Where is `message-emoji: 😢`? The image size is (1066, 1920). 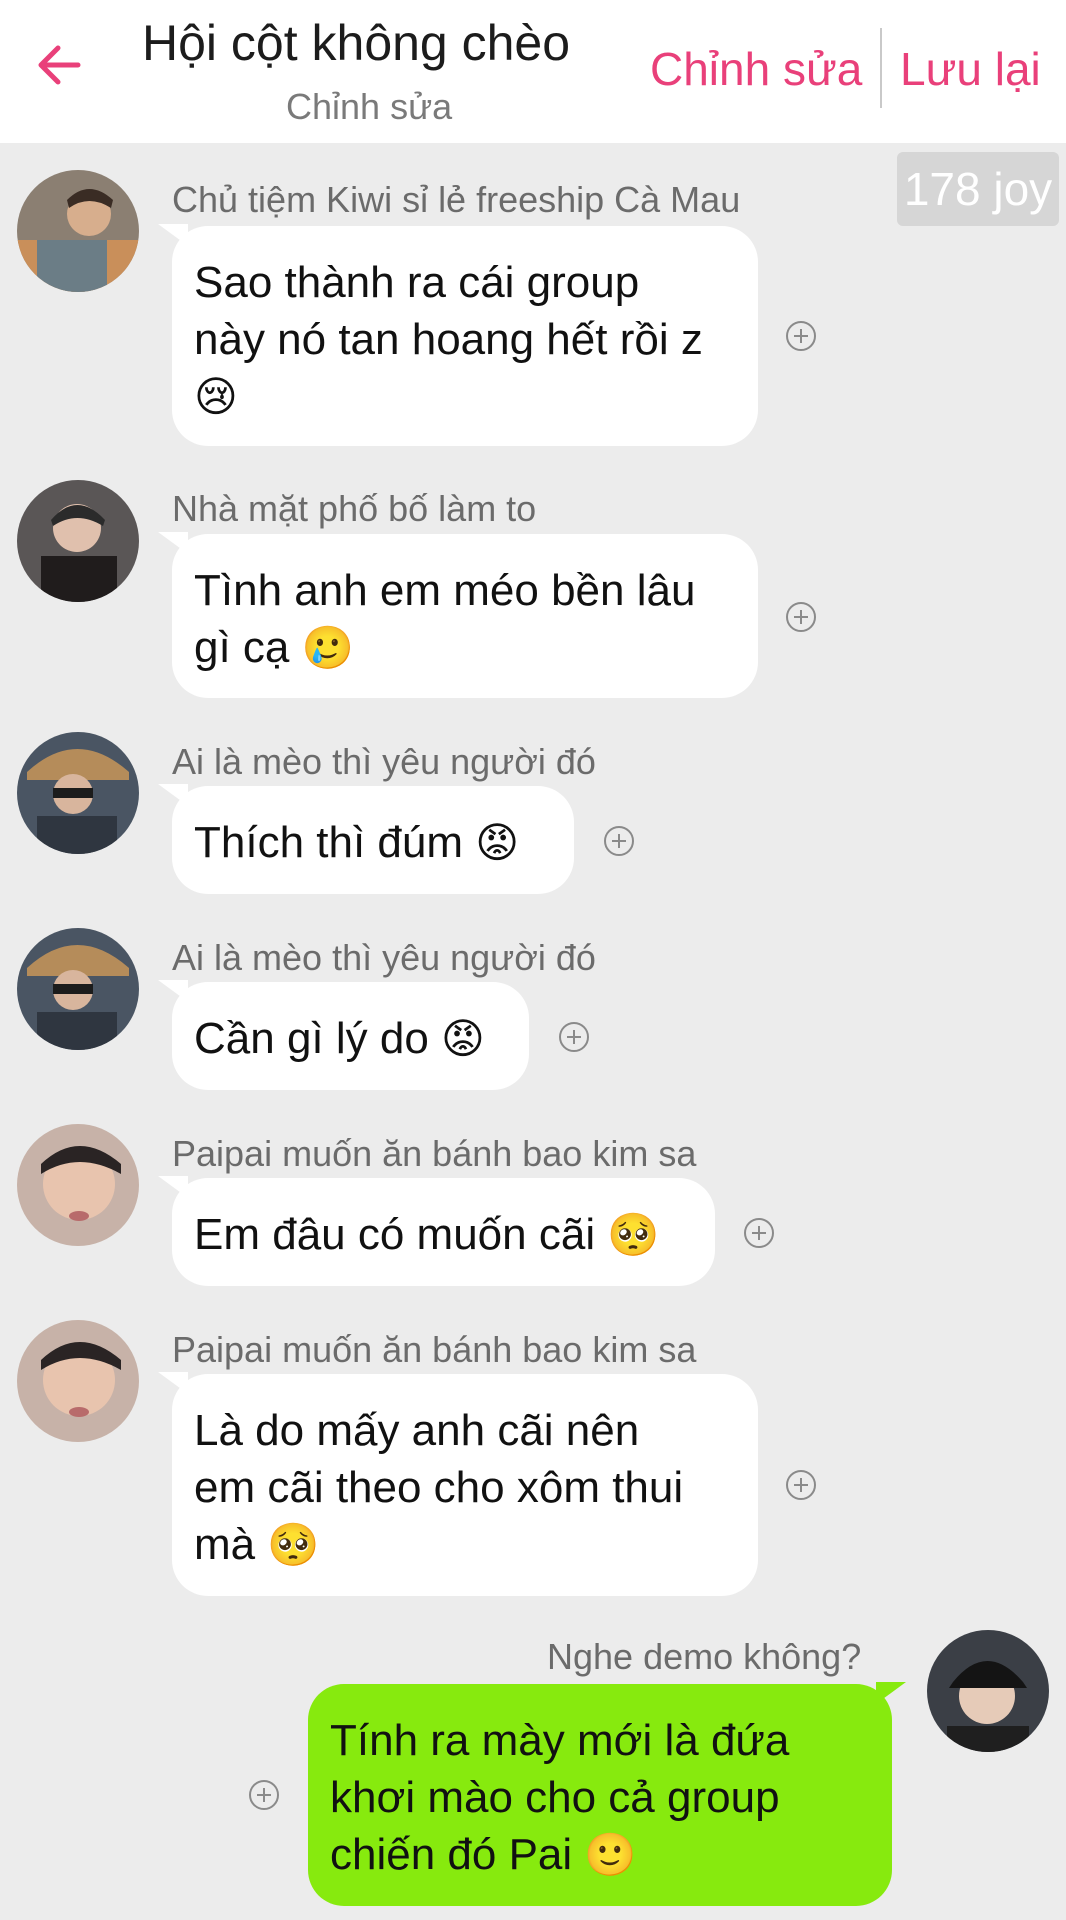 message-emoji: 😢 is located at coordinates (216, 396).